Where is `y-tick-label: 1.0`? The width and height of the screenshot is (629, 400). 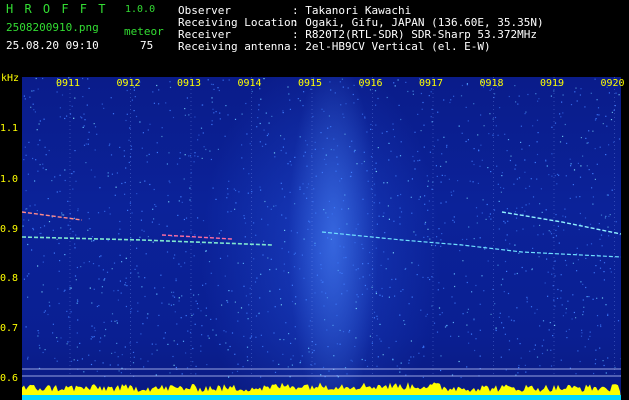 y-tick-label: 1.0 is located at coordinates (9, 179).